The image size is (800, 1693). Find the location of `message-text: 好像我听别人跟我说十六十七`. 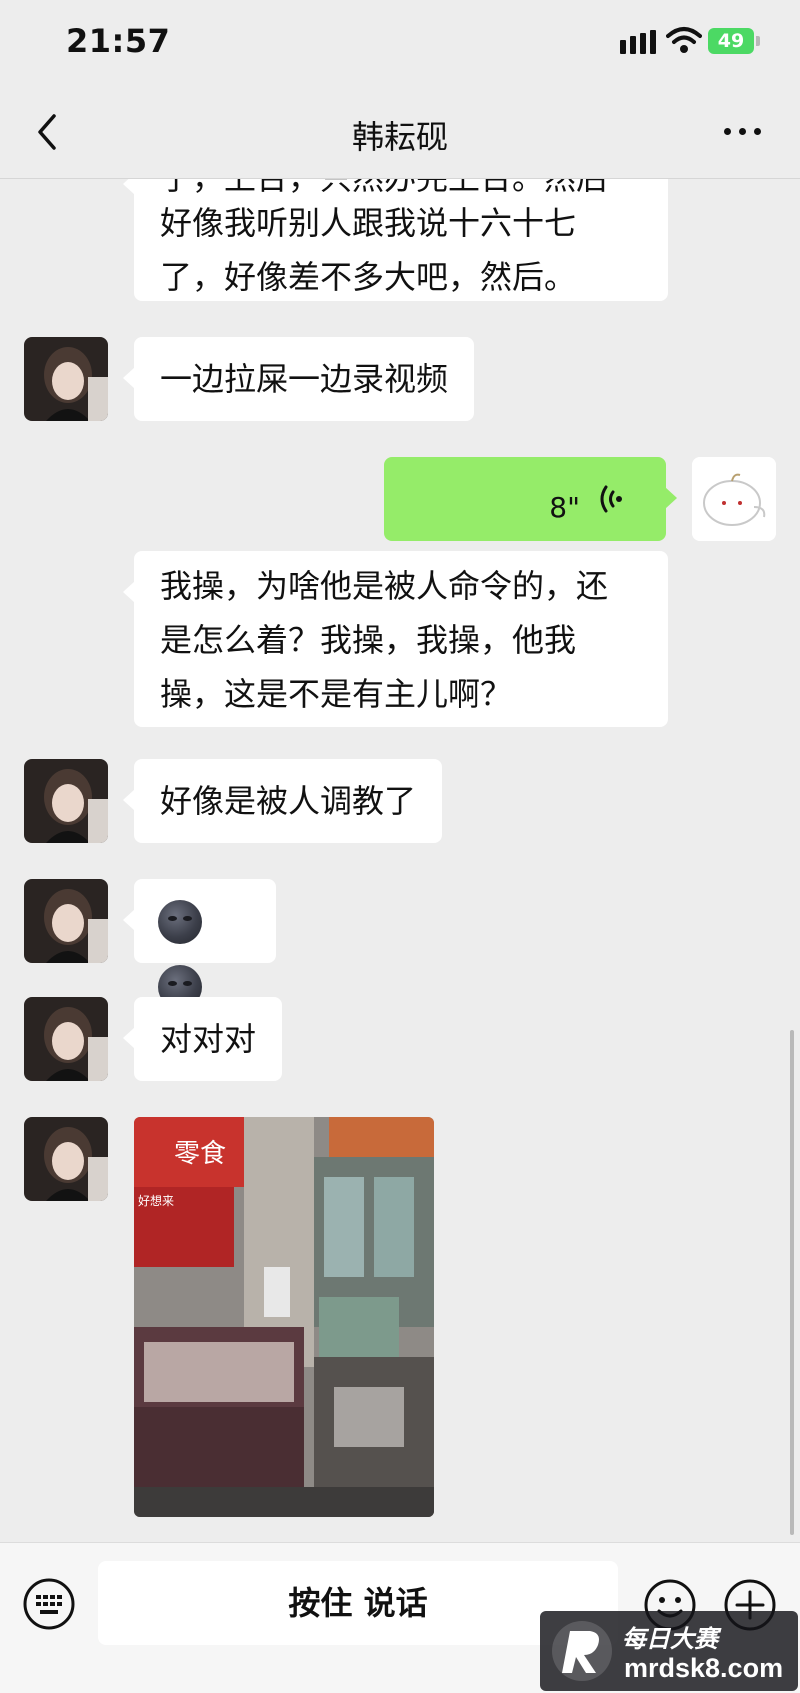

message-text: 好像我听别人跟我说十六十七 is located at coordinates (368, 223).